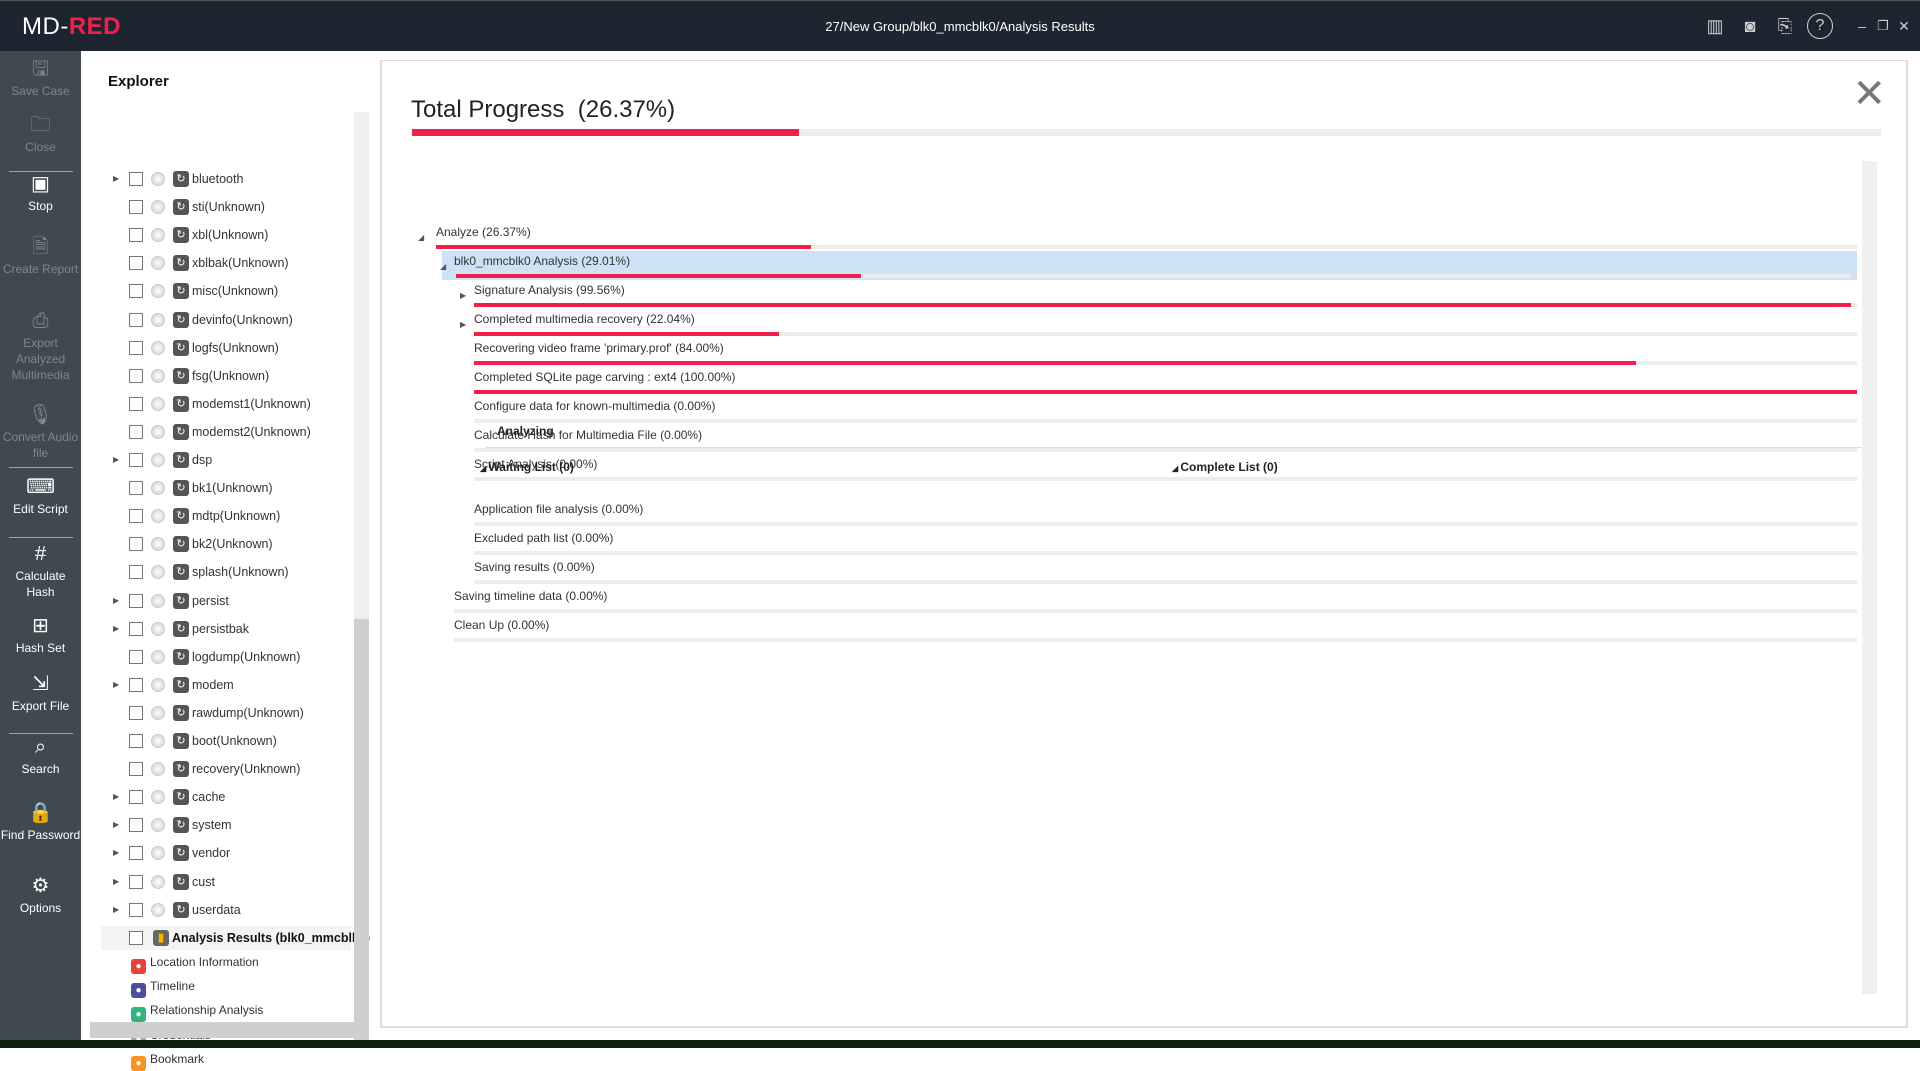 Image resolution: width=1920 pixels, height=1071 pixels. Describe the element at coordinates (1820, 26) in the screenshot. I see `help-icon: ?` at that location.